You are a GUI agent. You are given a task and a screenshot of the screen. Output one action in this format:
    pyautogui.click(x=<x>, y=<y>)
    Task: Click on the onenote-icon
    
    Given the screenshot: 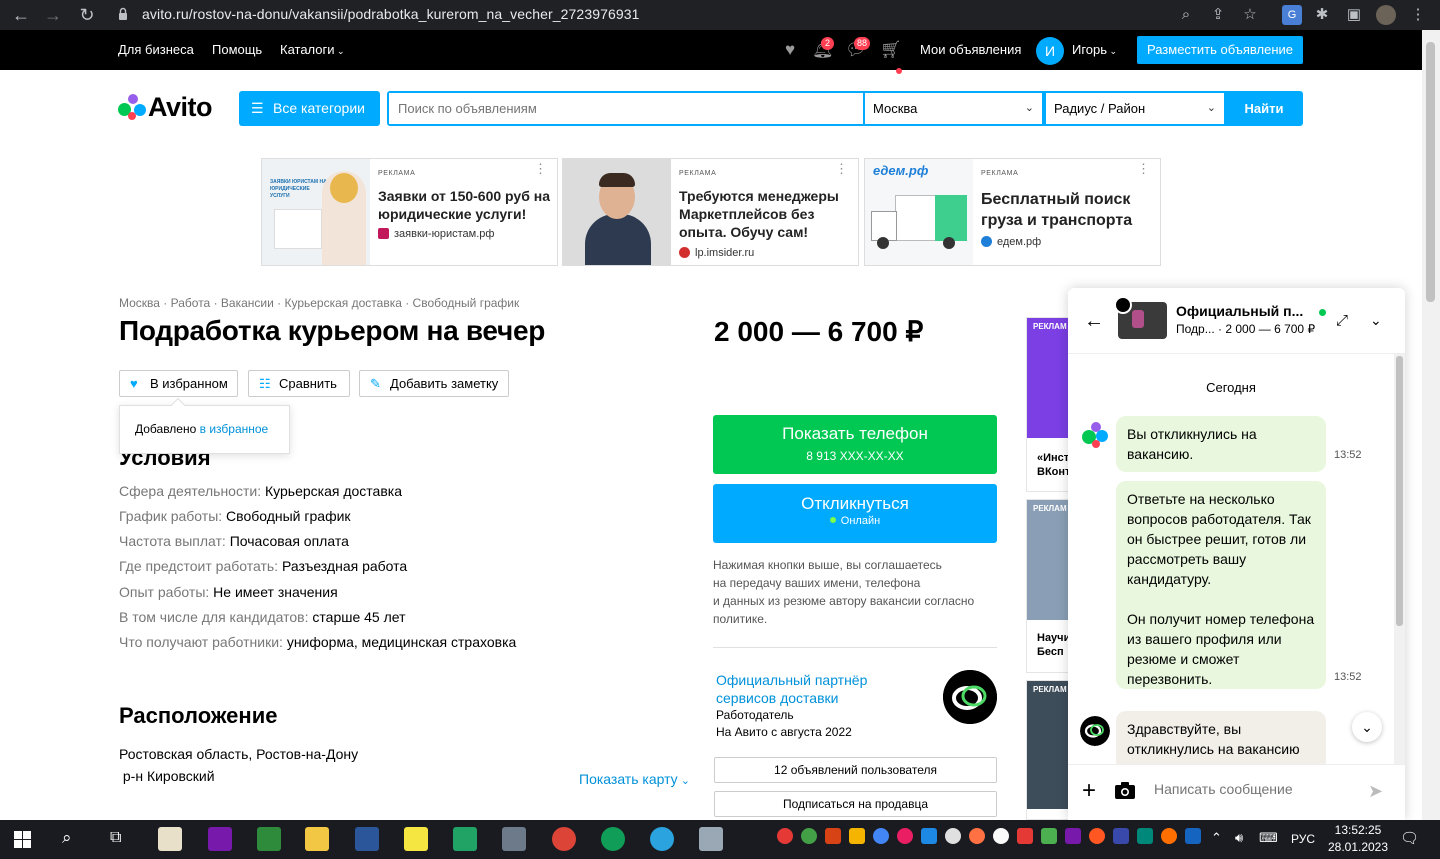 What is the action you would take?
    pyautogui.click(x=220, y=839)
    